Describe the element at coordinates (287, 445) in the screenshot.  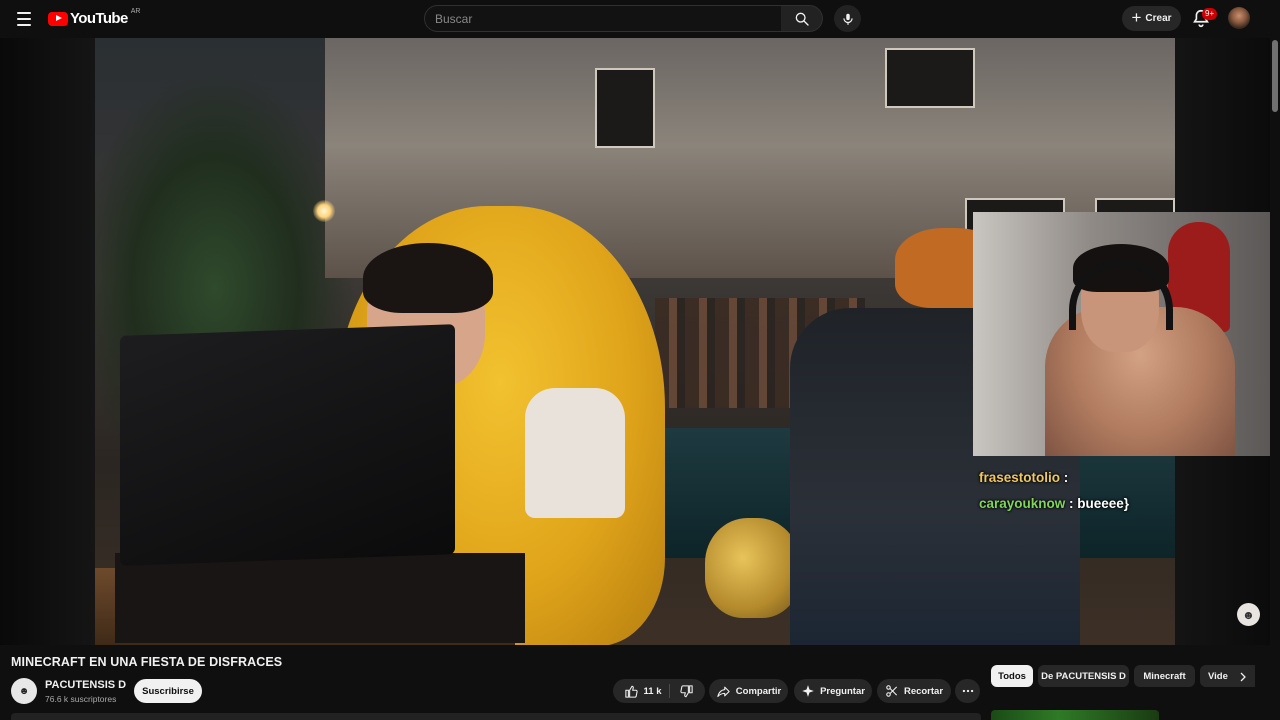
I see `scene-laptop` at that location.